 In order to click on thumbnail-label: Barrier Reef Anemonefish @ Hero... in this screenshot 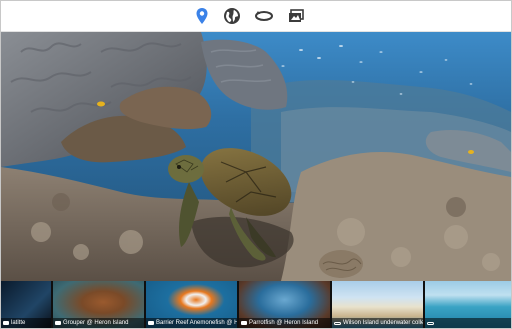, I will do `click(196, 323)`.